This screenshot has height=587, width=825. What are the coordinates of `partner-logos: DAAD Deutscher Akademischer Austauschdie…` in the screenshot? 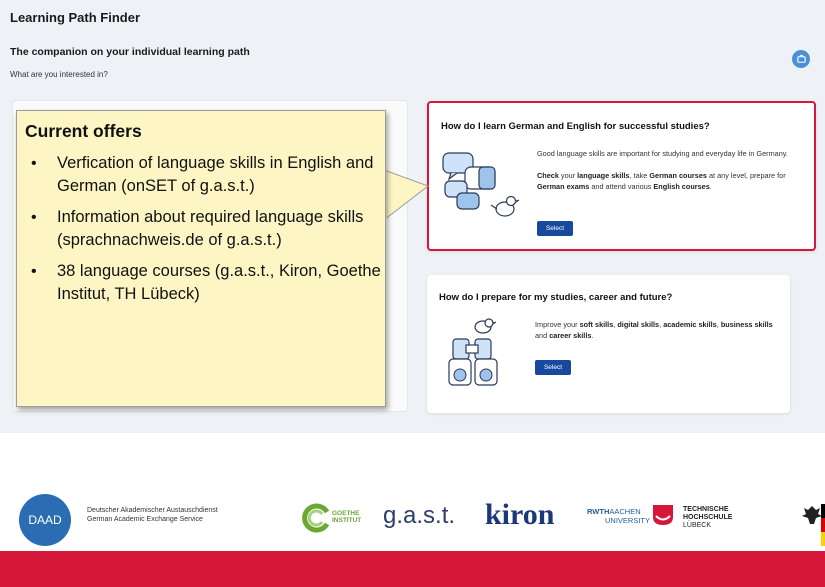 It's located at (412, 508).